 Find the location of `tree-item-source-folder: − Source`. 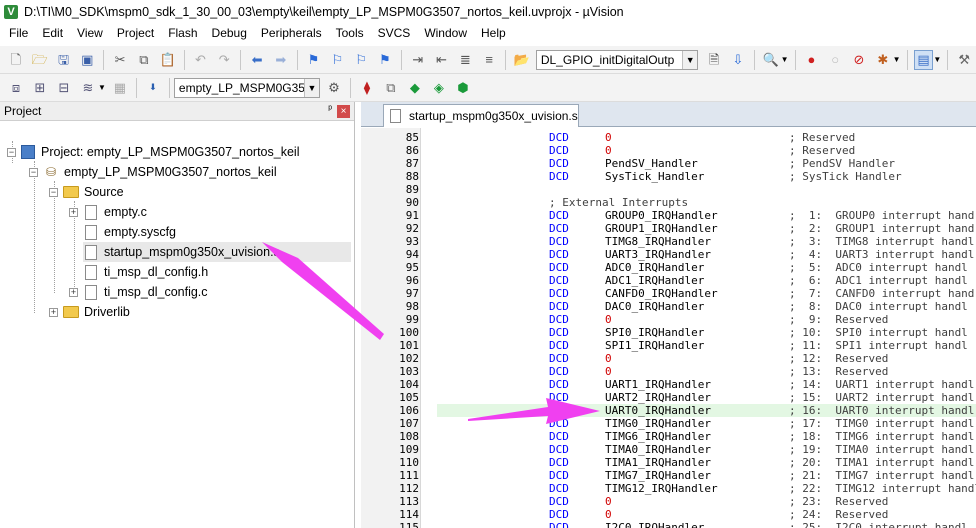

tree-item-source-folder: − Source is located at coordinates (86, 192).